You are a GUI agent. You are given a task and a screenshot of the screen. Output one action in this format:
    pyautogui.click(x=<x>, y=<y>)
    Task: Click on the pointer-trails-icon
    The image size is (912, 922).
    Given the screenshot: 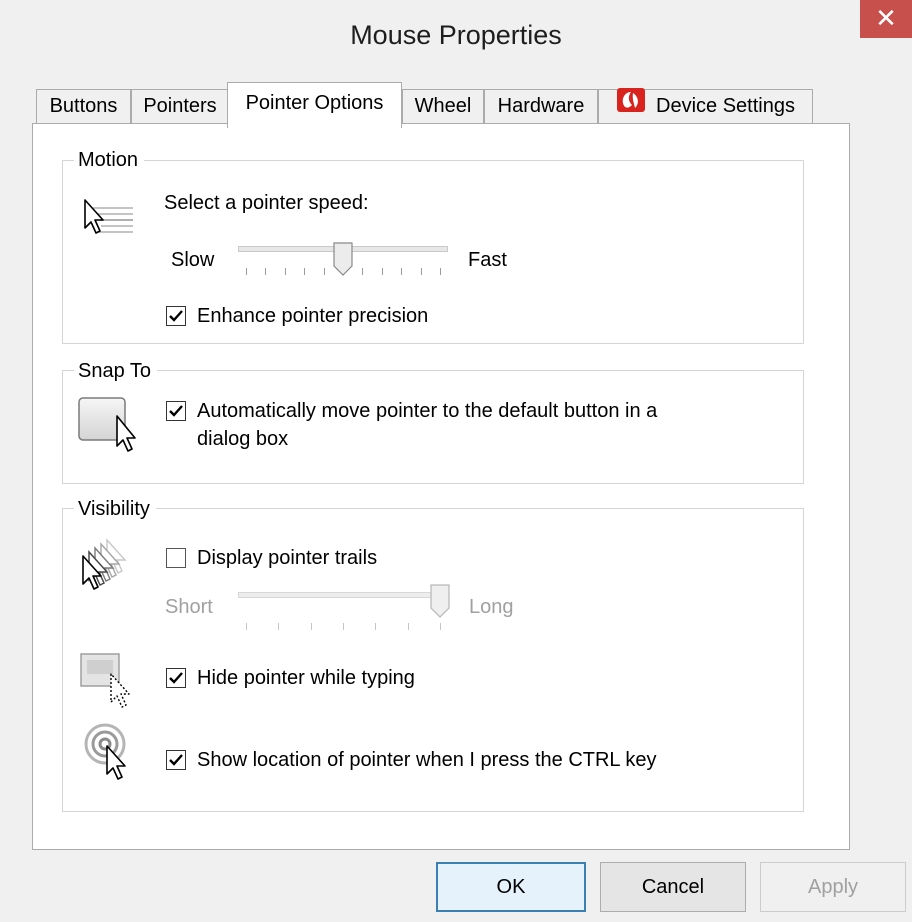 What is the action you would take?
    pyautogui.click(x=110, y=568)
    